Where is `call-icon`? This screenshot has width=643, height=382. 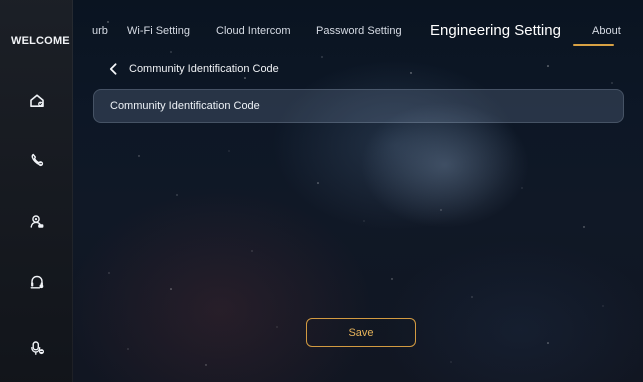
call-icon is located at coordinates (37, 160).